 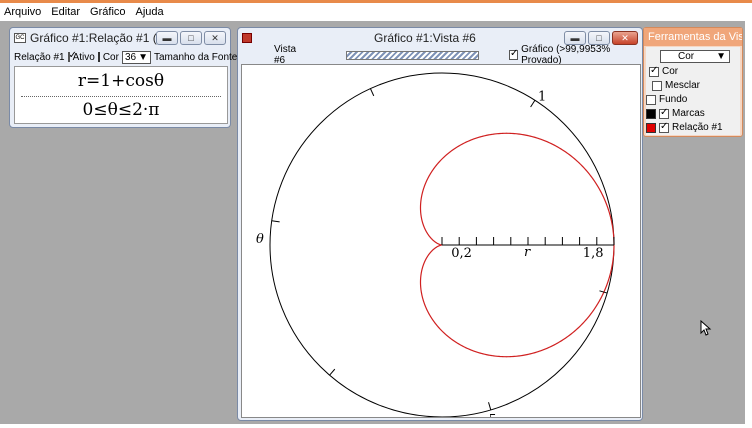 I want to click on restore-button: □, so click(x=191, y=38).